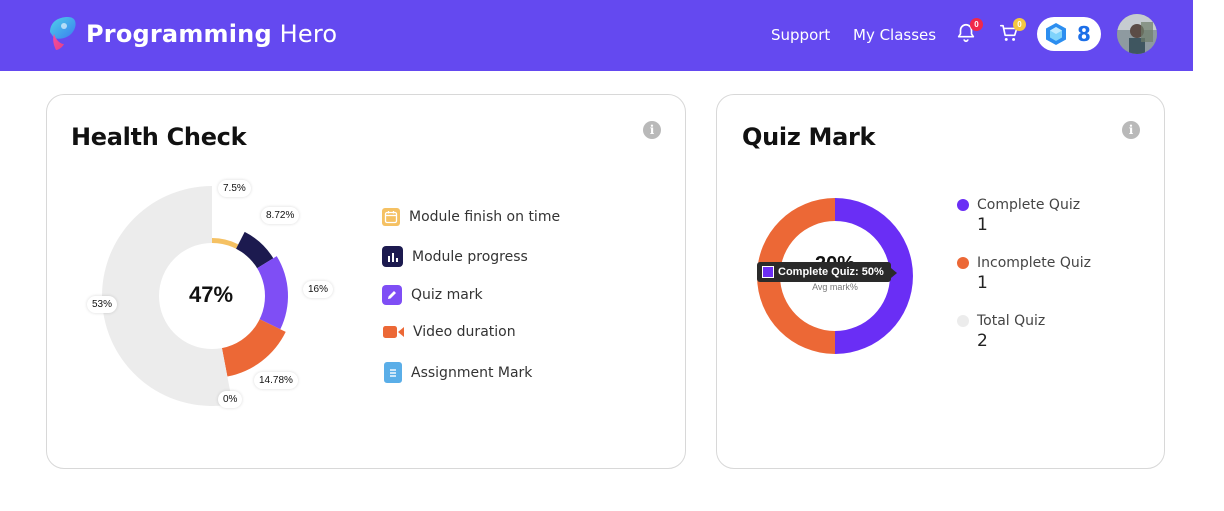 This screenshot has height=511, width=1224. I want to click on brand: Programming Hero, so click(190, 34).